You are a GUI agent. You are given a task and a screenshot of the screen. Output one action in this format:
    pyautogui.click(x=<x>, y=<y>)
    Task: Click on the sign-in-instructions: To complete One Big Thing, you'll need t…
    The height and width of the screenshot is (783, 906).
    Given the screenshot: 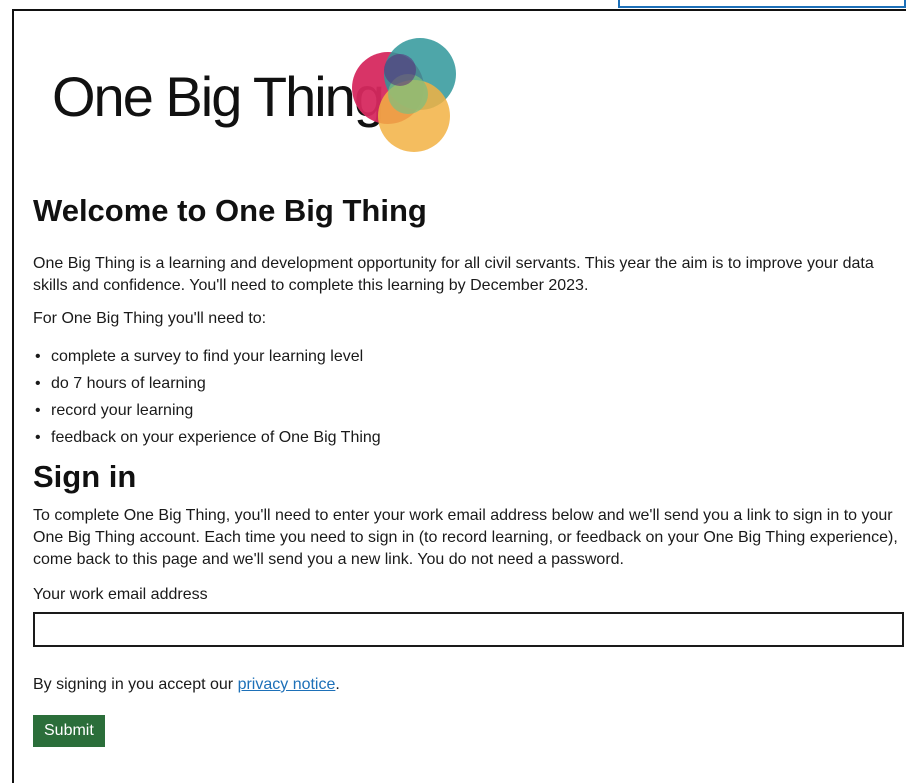 What is the action you would take?
    pyautogui.click(x=465, y=537)
    